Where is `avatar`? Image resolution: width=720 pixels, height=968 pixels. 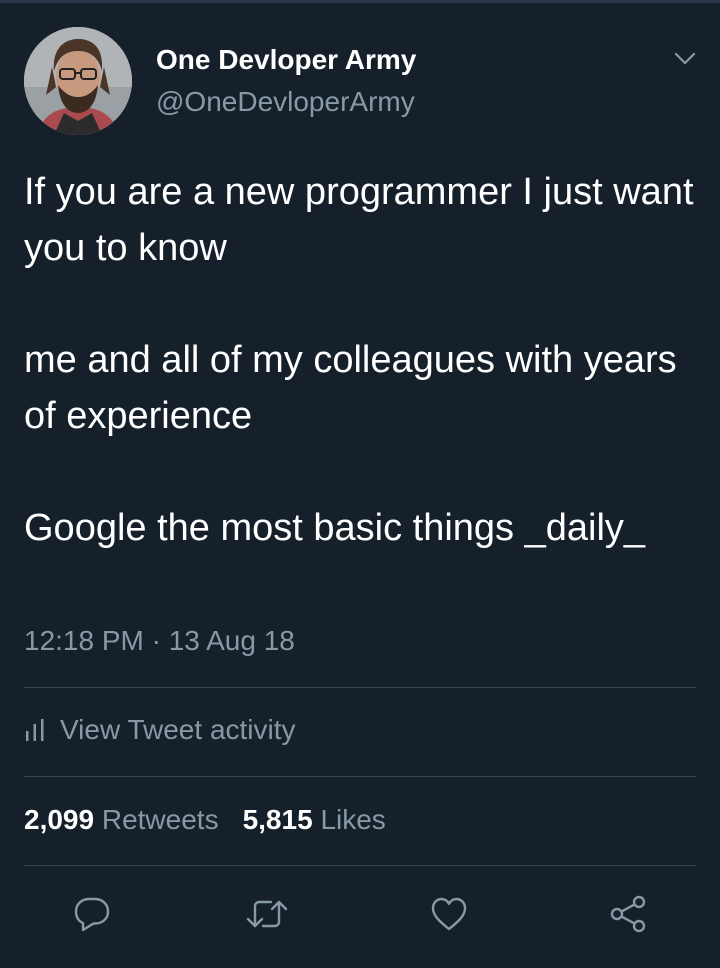
avatar is located at coordinates (78, 81).